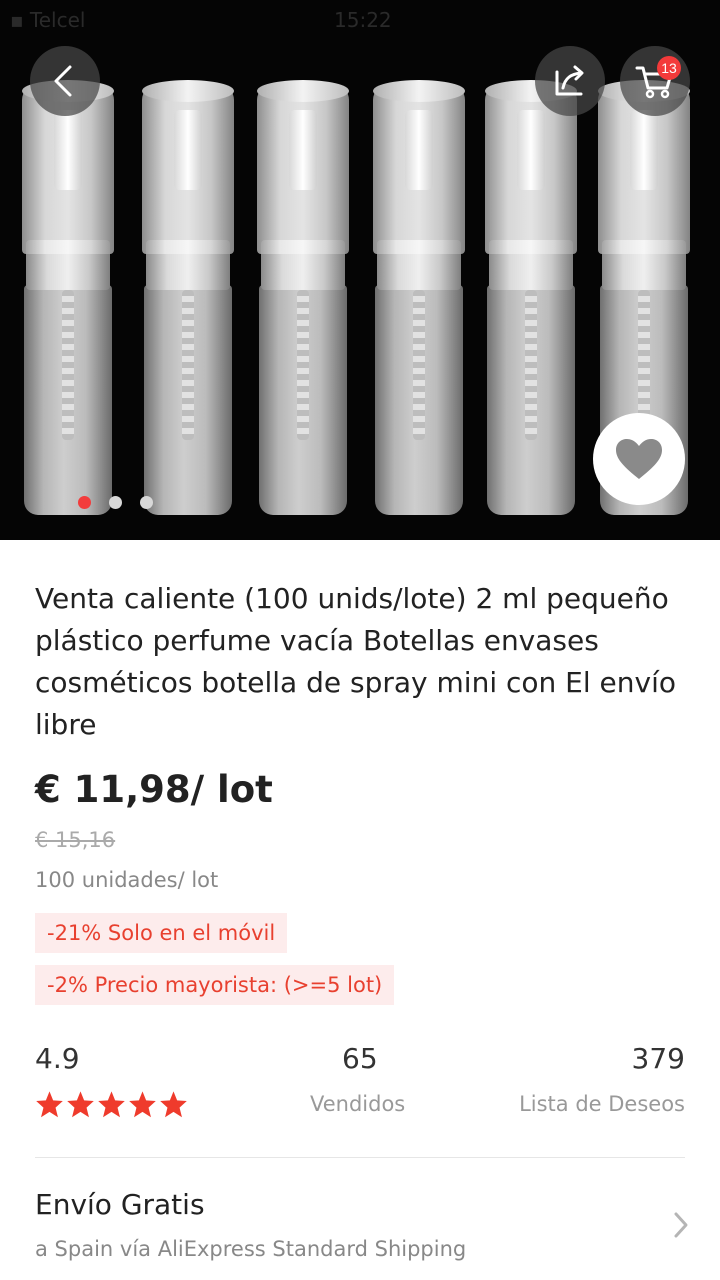 This screenshot has width=720, height=1280. Describe the element at coordinates (84, 502) in the screenshot. I see `carousel-dot-active` at that location.